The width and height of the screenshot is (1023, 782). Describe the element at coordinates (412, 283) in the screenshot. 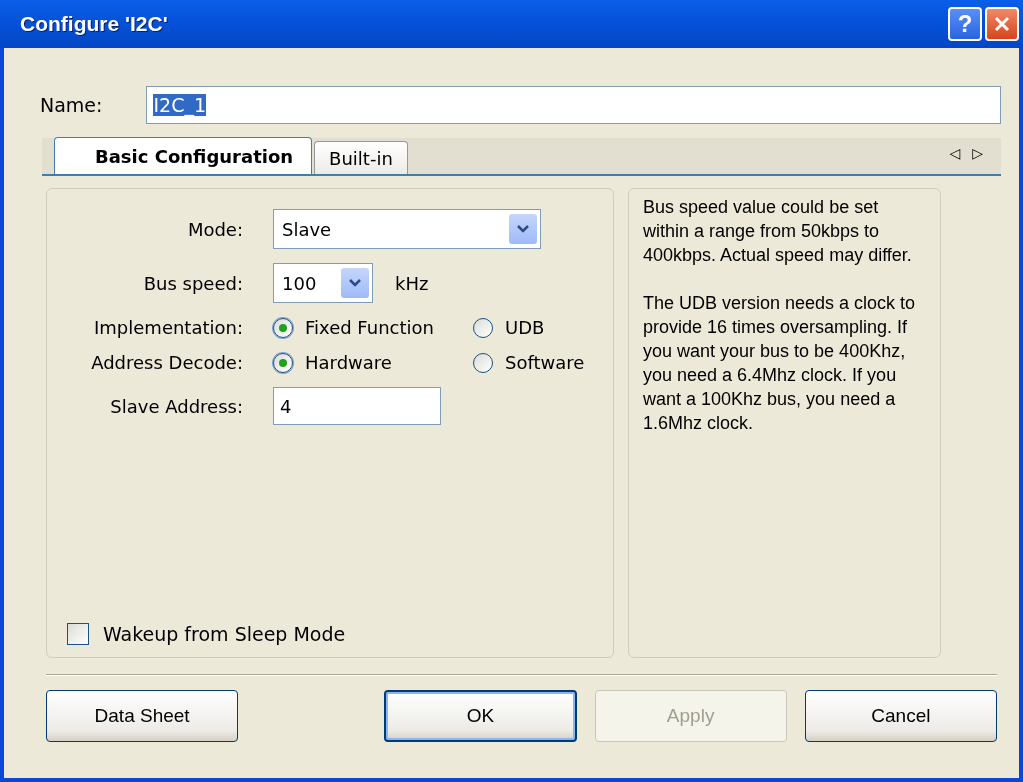

I see `unit-label: kHz` at that location.